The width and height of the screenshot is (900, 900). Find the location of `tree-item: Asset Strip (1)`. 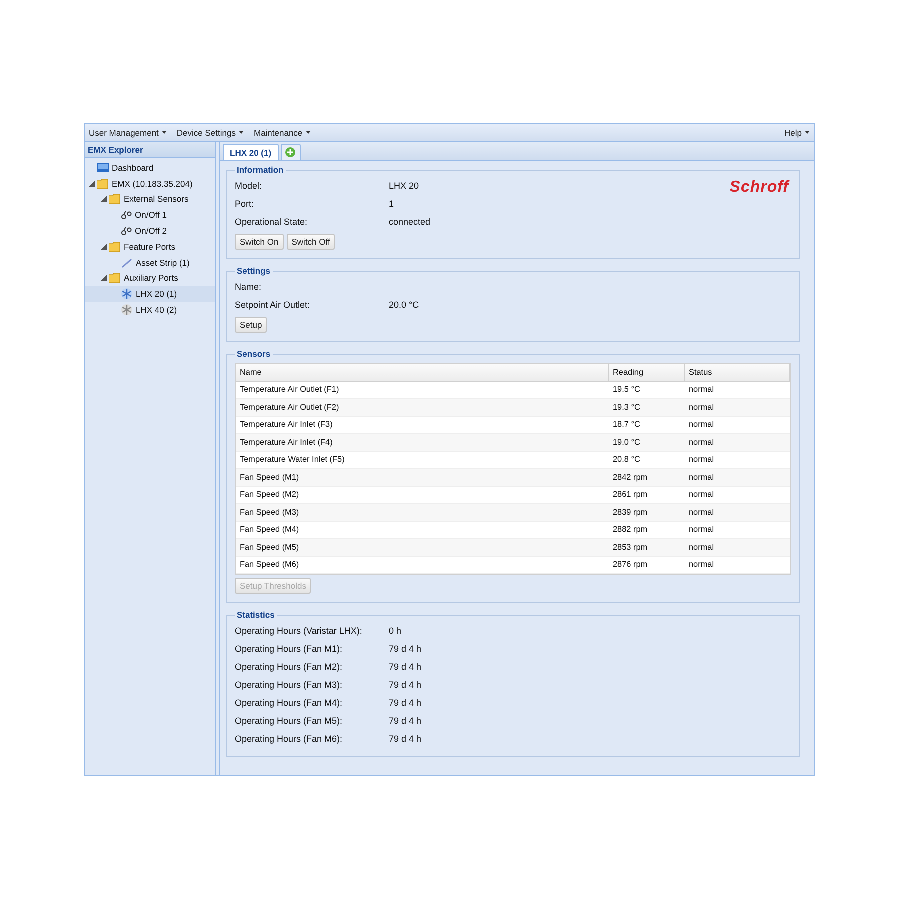

tree-item: Asset Strip (1) is located at coordinates (150, 262).